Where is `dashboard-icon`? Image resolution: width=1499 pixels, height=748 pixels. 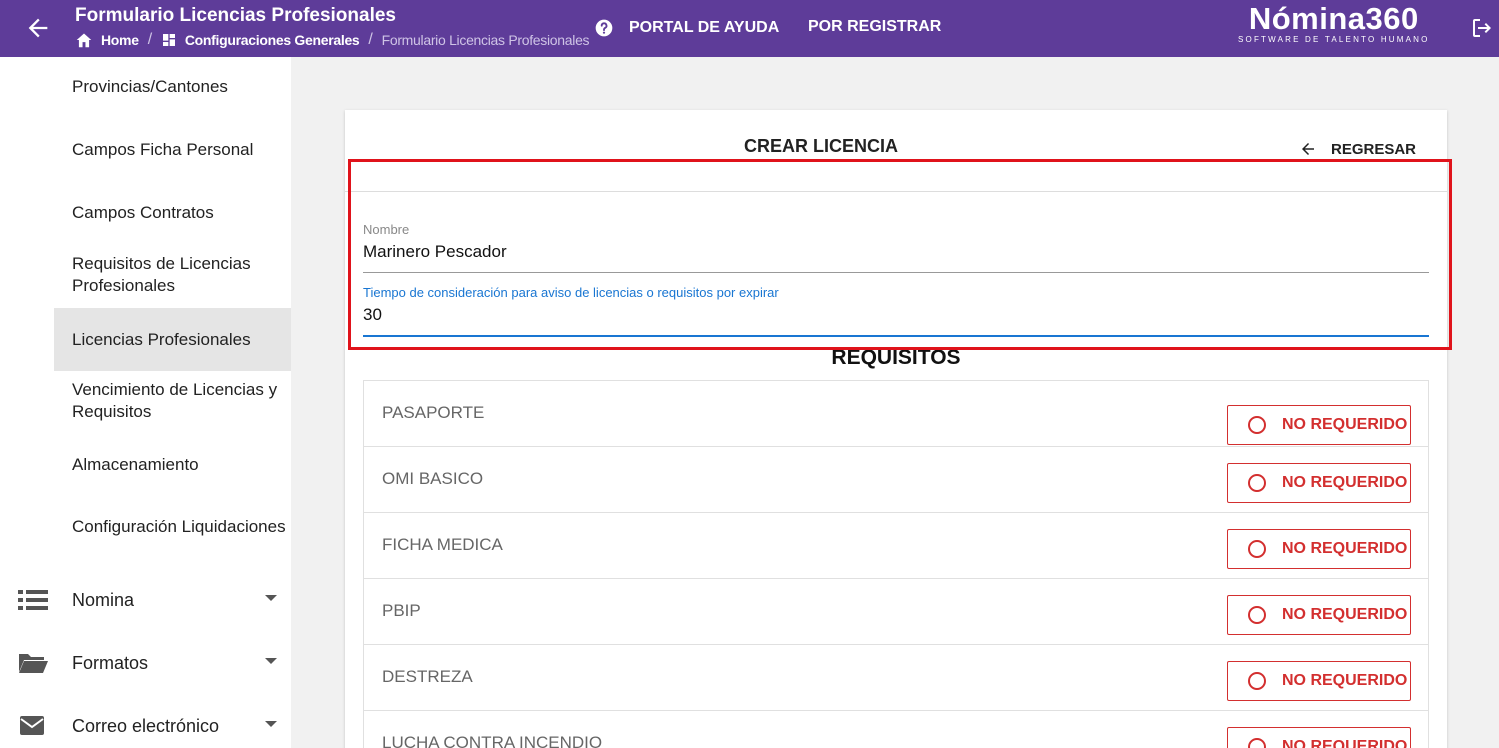 dashboard-icon is located at coordinates (168, 40).